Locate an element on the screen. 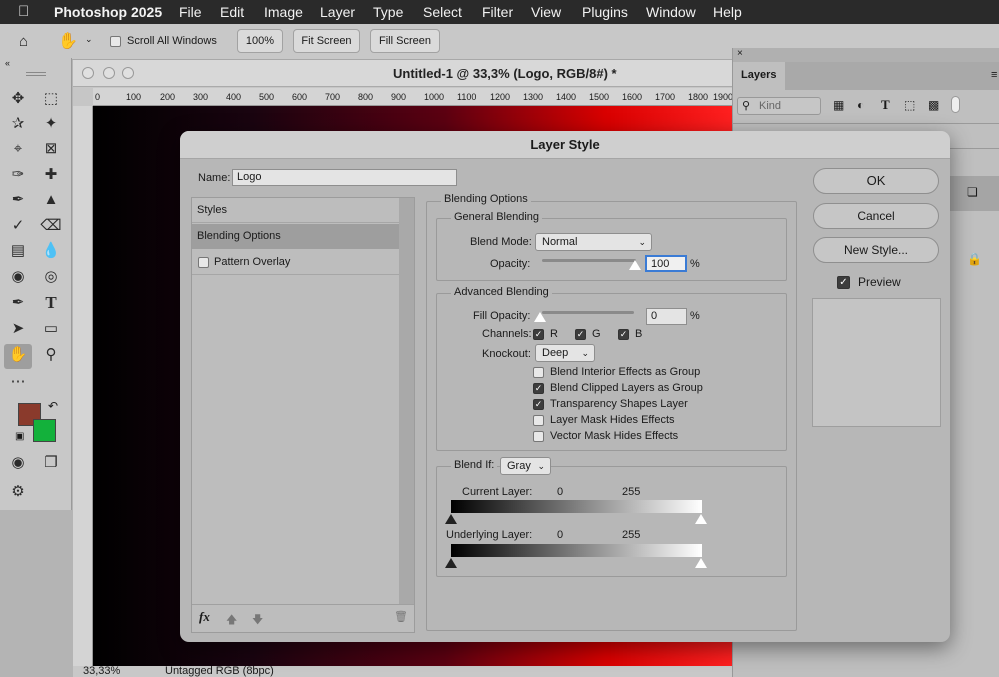  menu-edit: Edit is located at coordinates (232, 12).